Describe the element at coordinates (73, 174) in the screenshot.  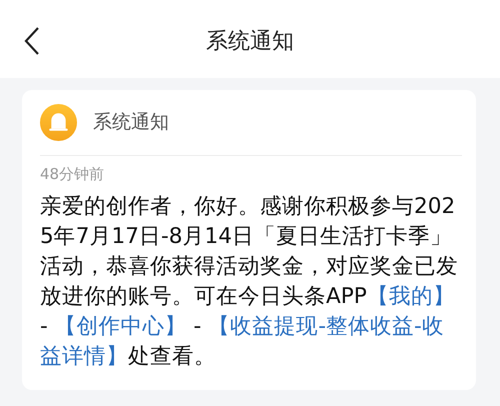
I see `timestamp: 48分钟前` at that location.